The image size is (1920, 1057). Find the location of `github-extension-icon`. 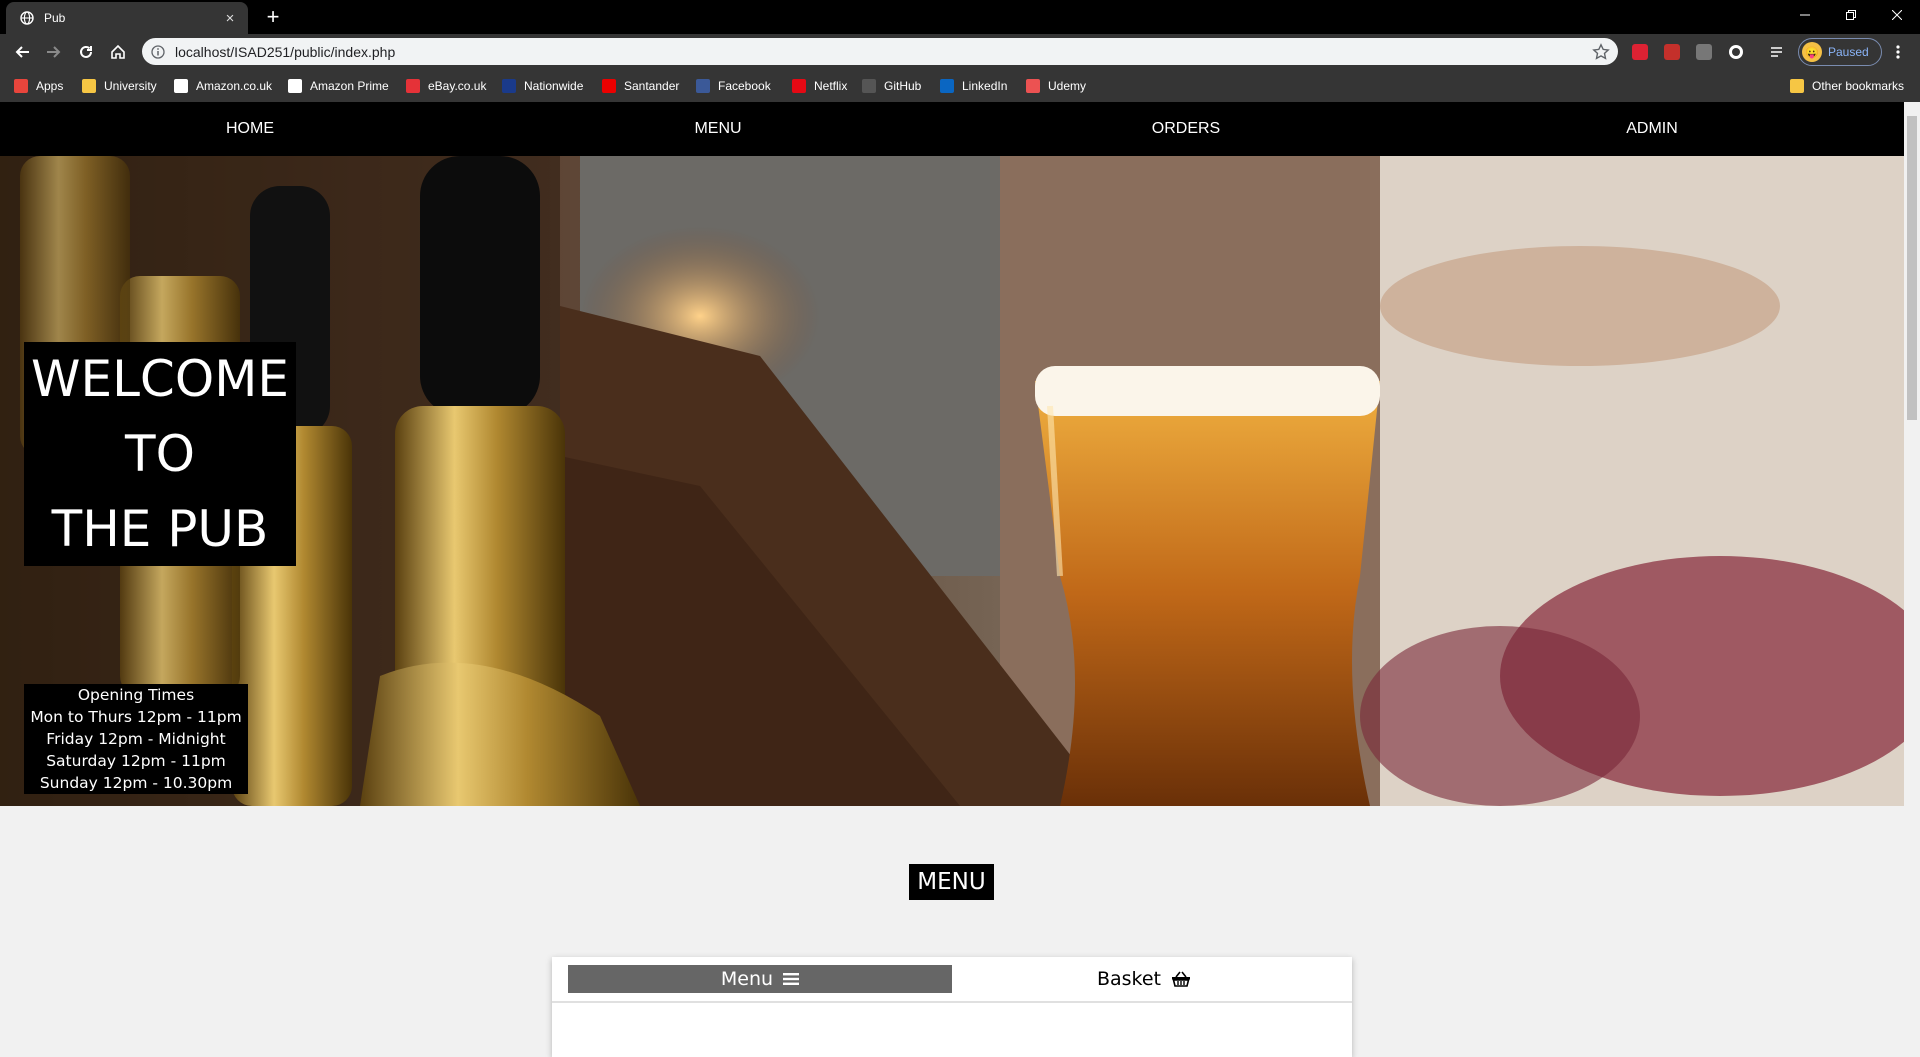

github-extension-icon is located at coordinates (1736, 52).